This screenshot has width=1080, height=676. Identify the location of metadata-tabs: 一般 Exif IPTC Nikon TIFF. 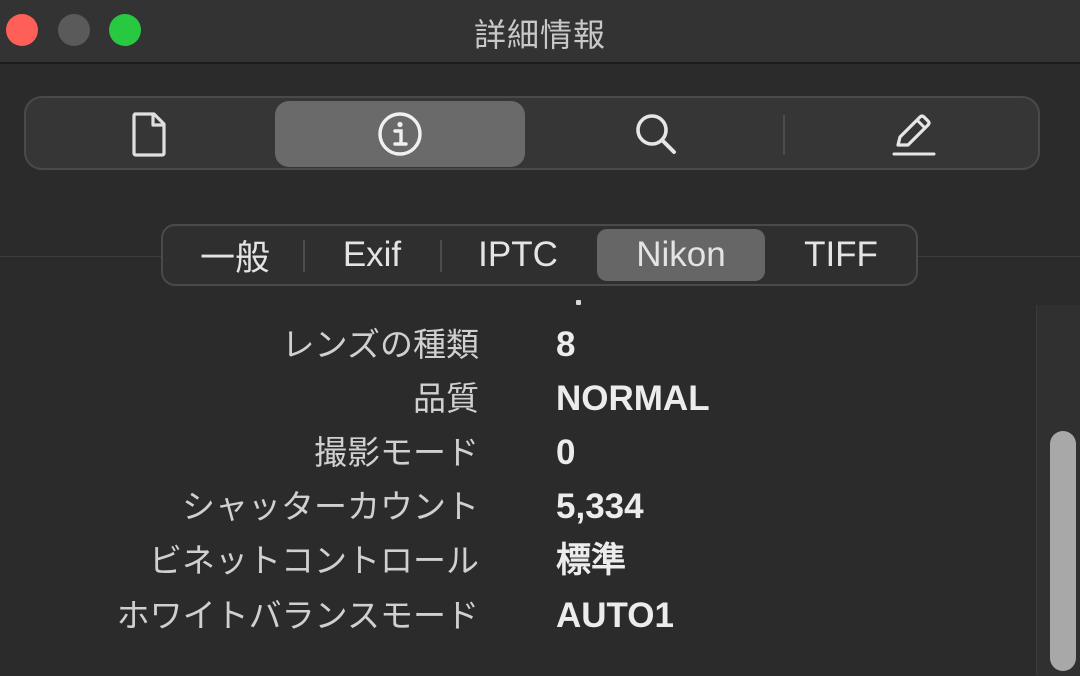
(539, 255).